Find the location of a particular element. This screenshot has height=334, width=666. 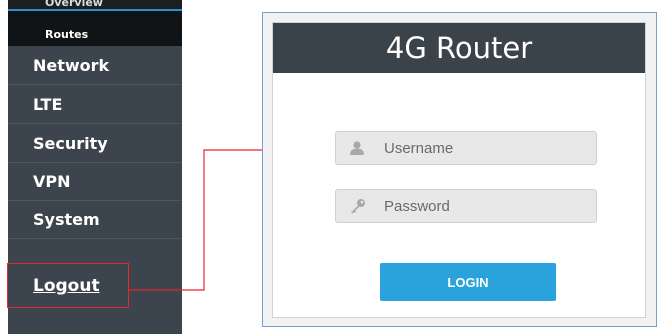

logout-highlight-box is located at coordinates (68, 285).